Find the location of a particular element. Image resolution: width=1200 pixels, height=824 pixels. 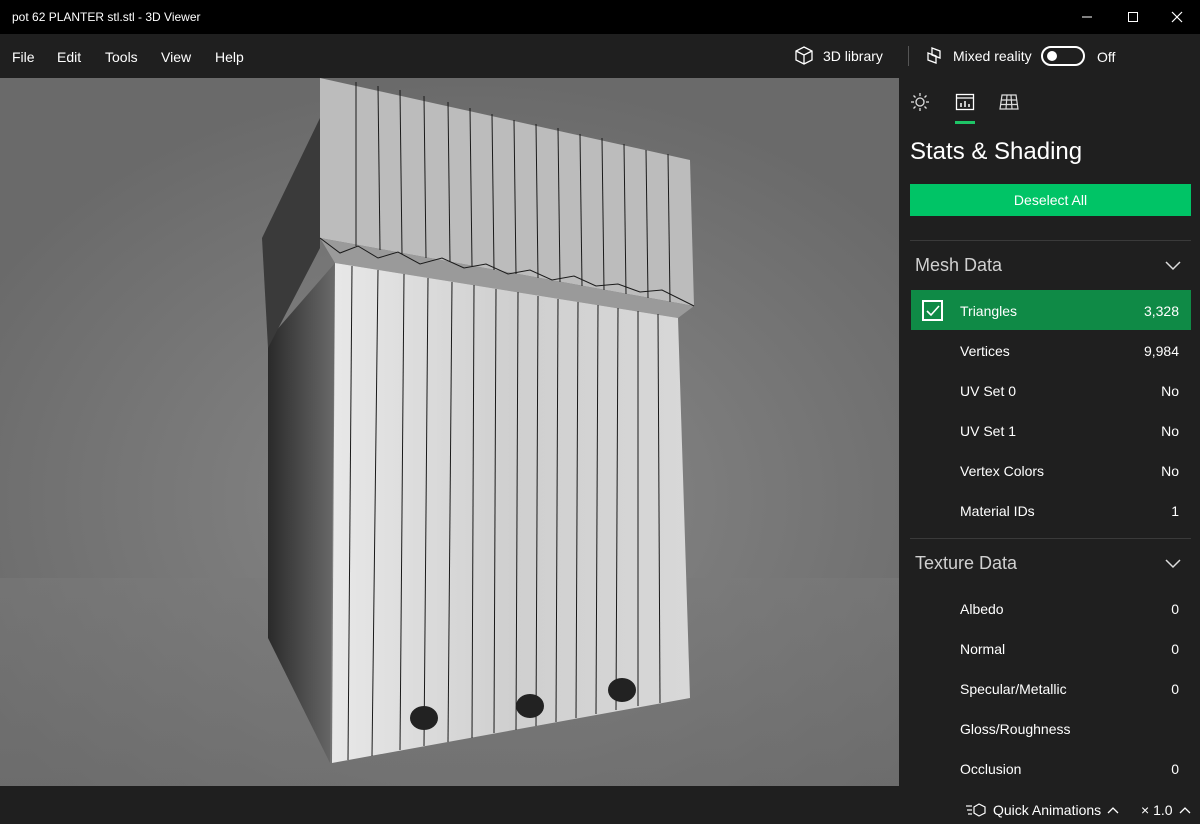

grid-icon is located at coordinates (1009, 102).